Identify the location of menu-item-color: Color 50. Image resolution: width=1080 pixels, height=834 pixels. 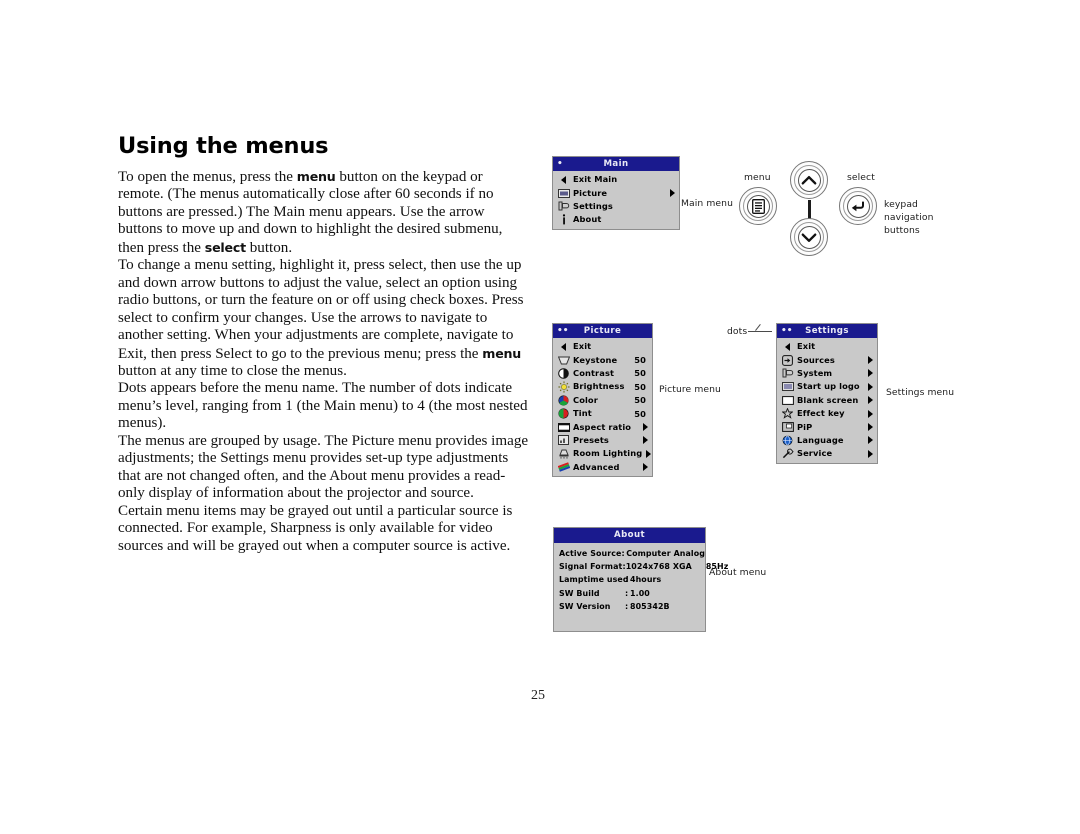
(602, 400).